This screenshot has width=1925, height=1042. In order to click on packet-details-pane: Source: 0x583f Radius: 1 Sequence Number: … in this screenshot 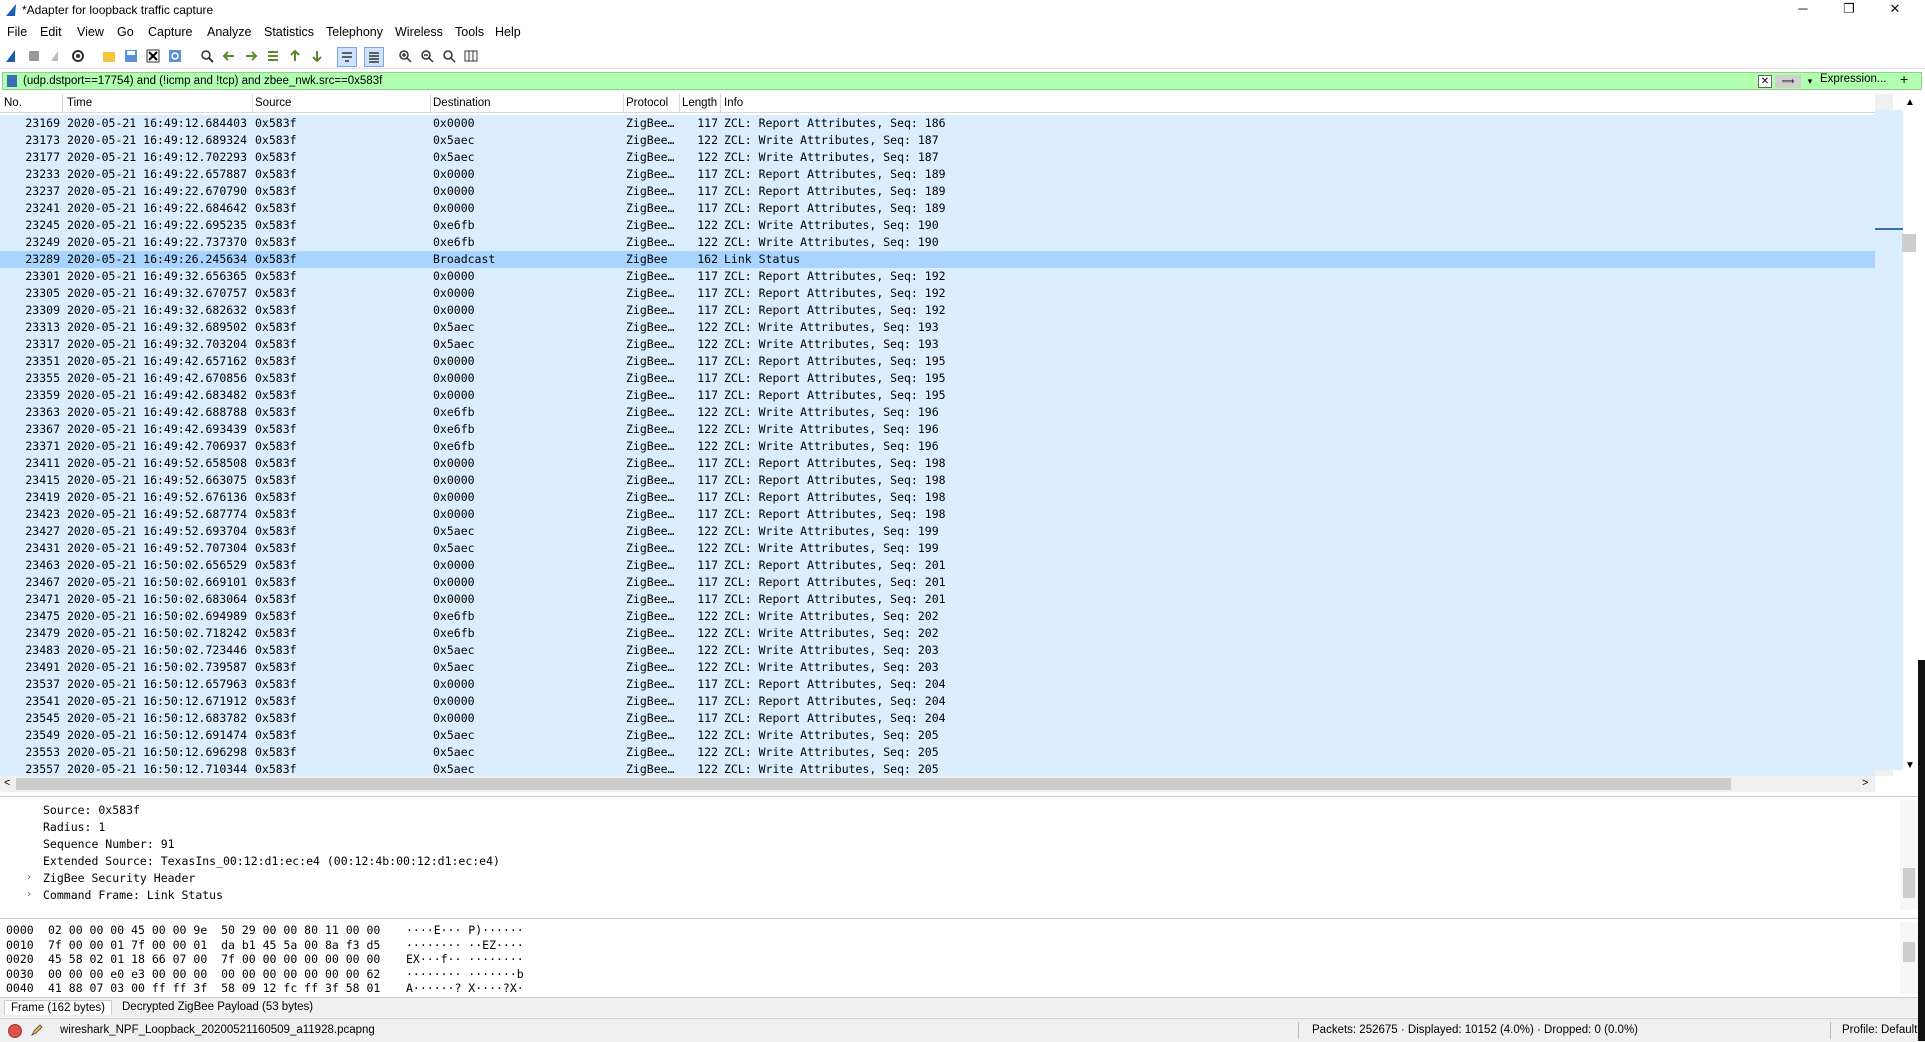, I will do `click(962, 855)`.